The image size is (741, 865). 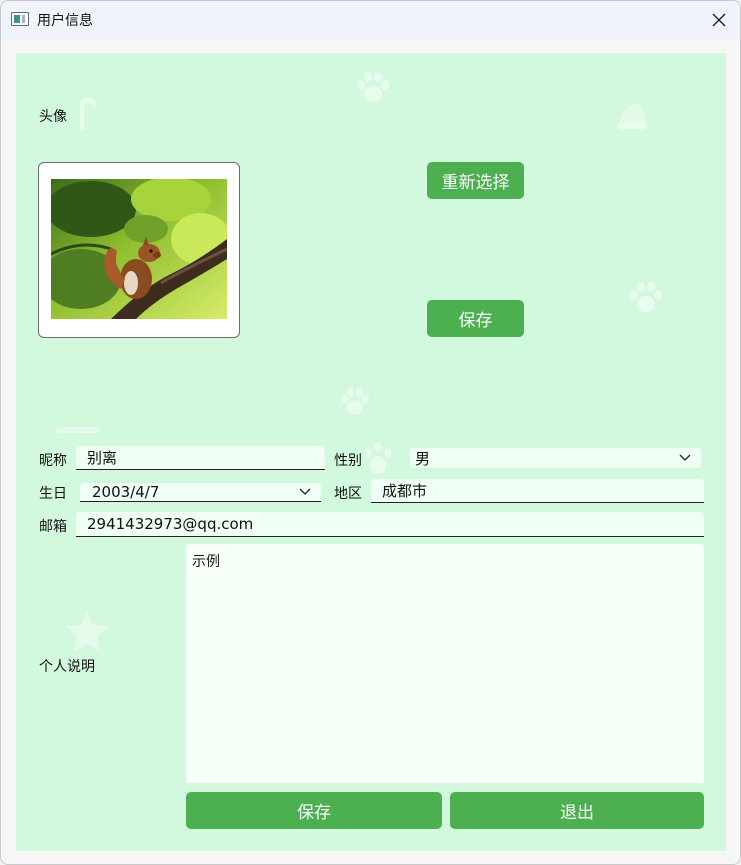 I want to click on avatar, so click(x=139, y=249).